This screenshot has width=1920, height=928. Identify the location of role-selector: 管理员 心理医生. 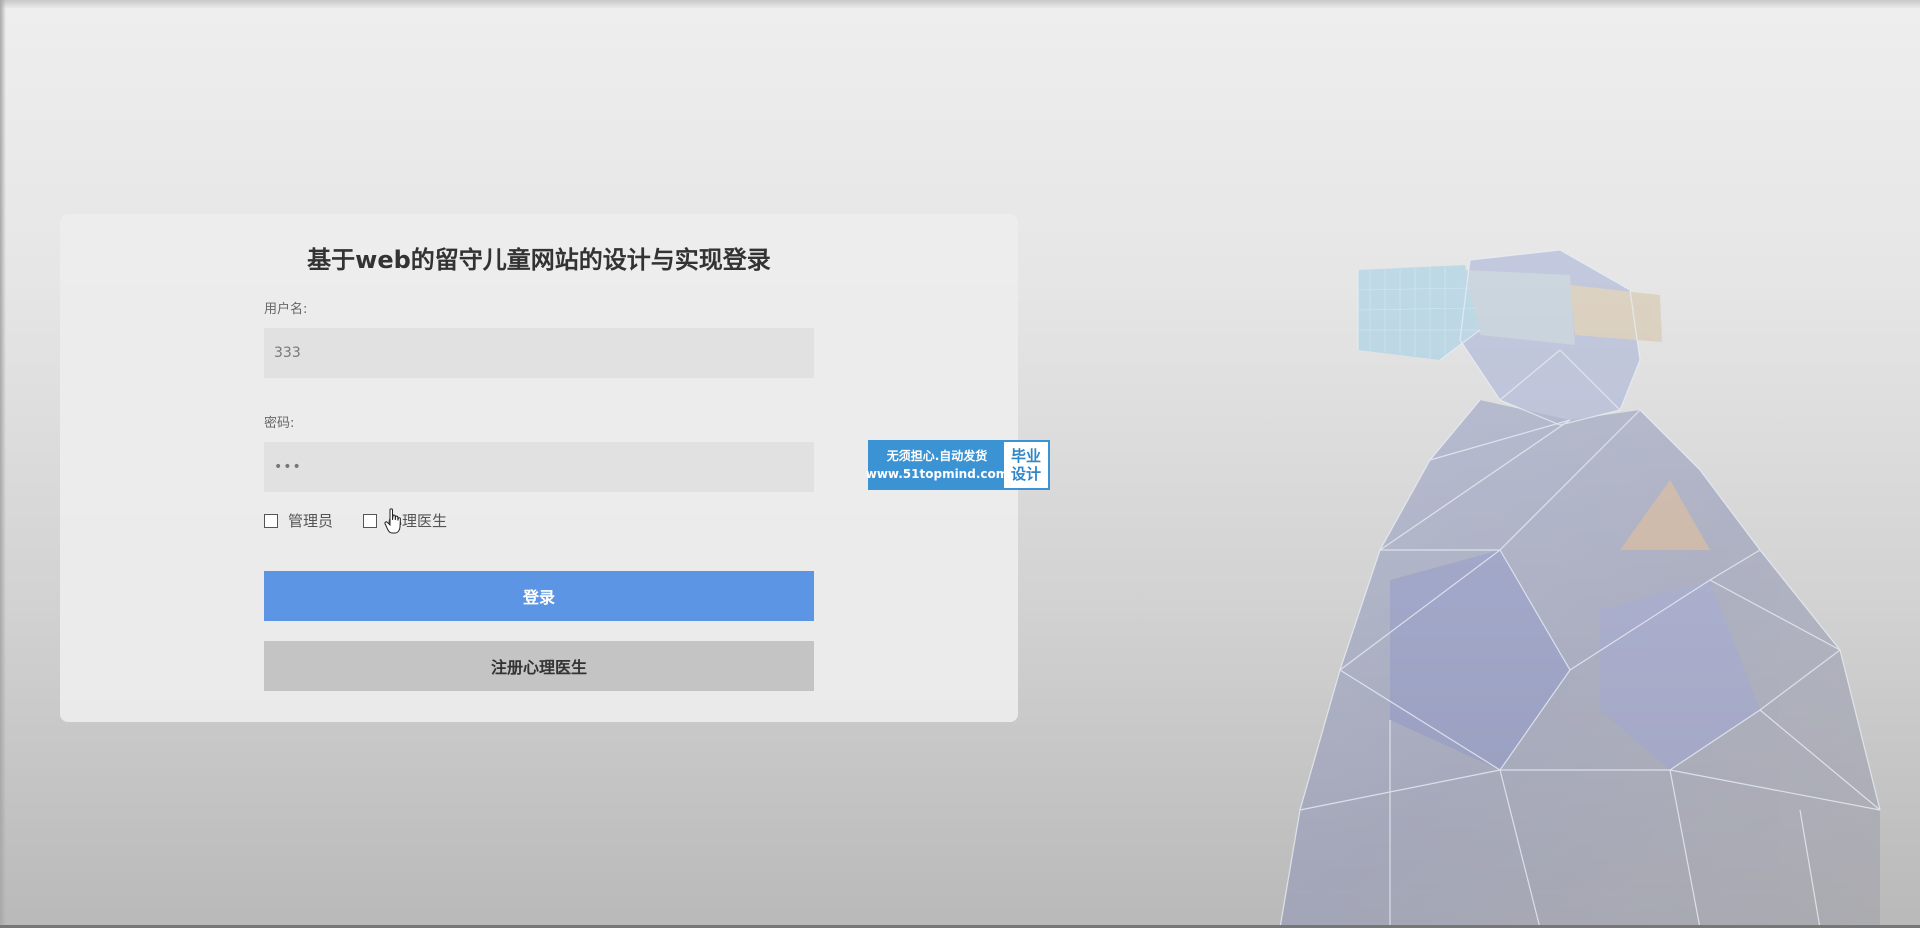
(366, 520).